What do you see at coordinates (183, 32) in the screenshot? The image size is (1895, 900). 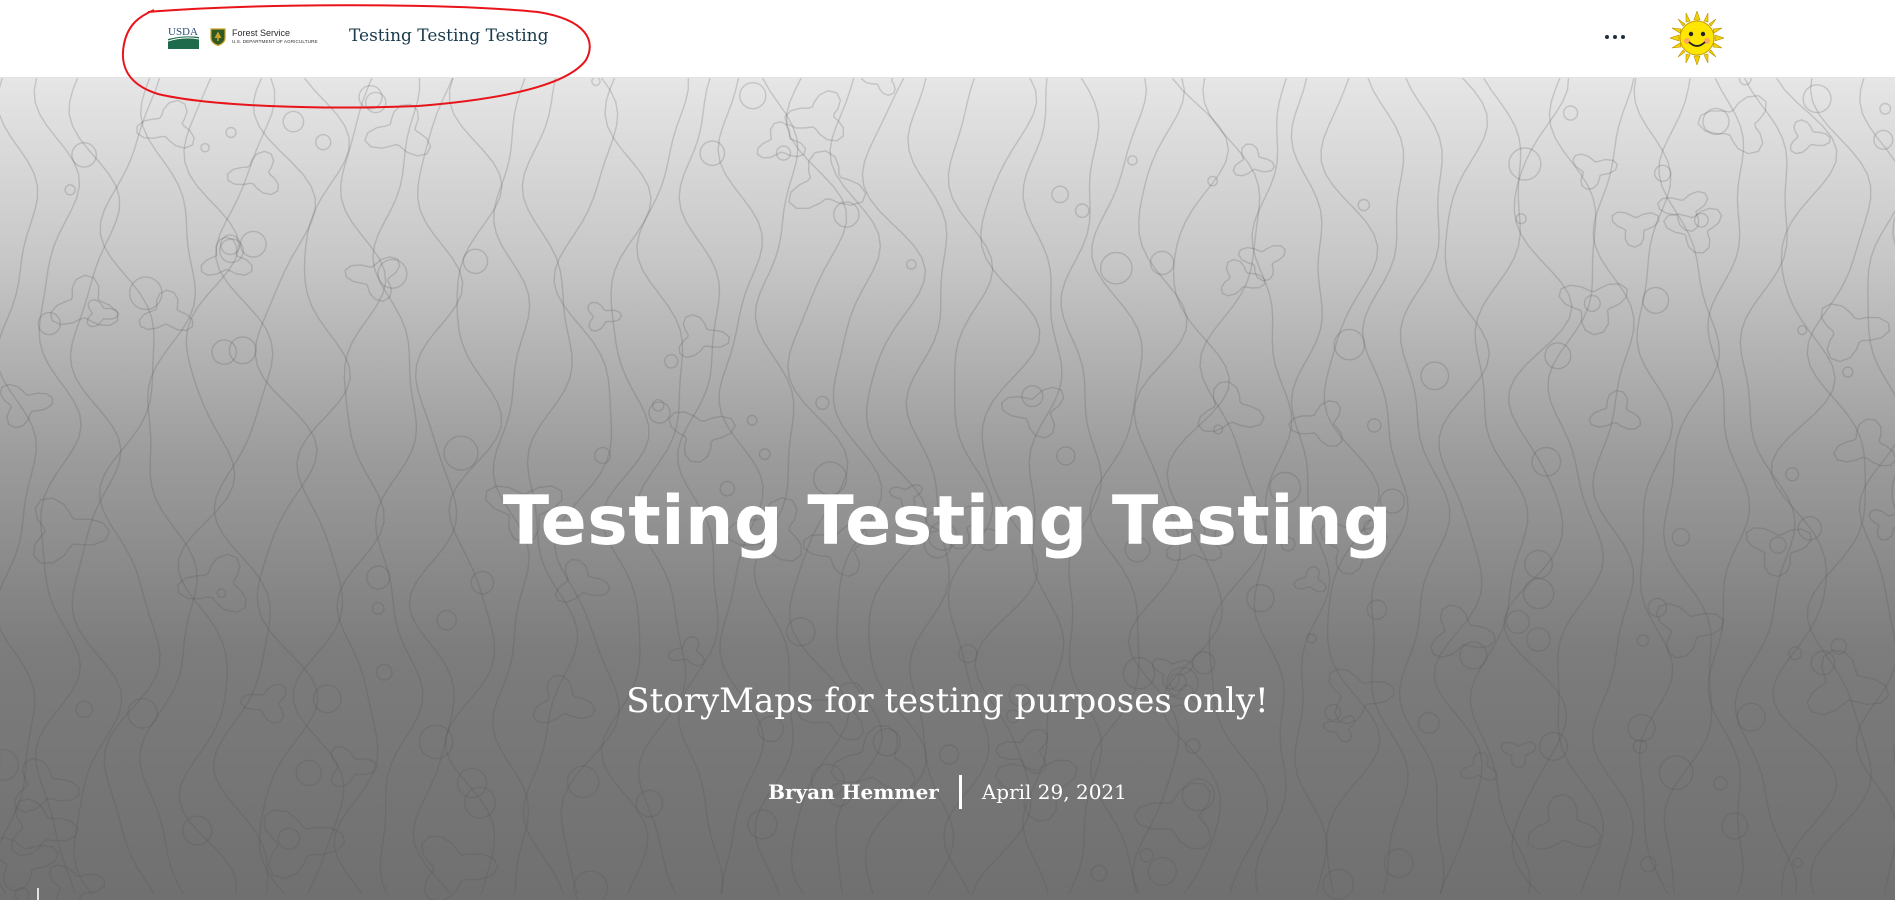 I see `svg-text: USDA` at bounding box center [183, 32].